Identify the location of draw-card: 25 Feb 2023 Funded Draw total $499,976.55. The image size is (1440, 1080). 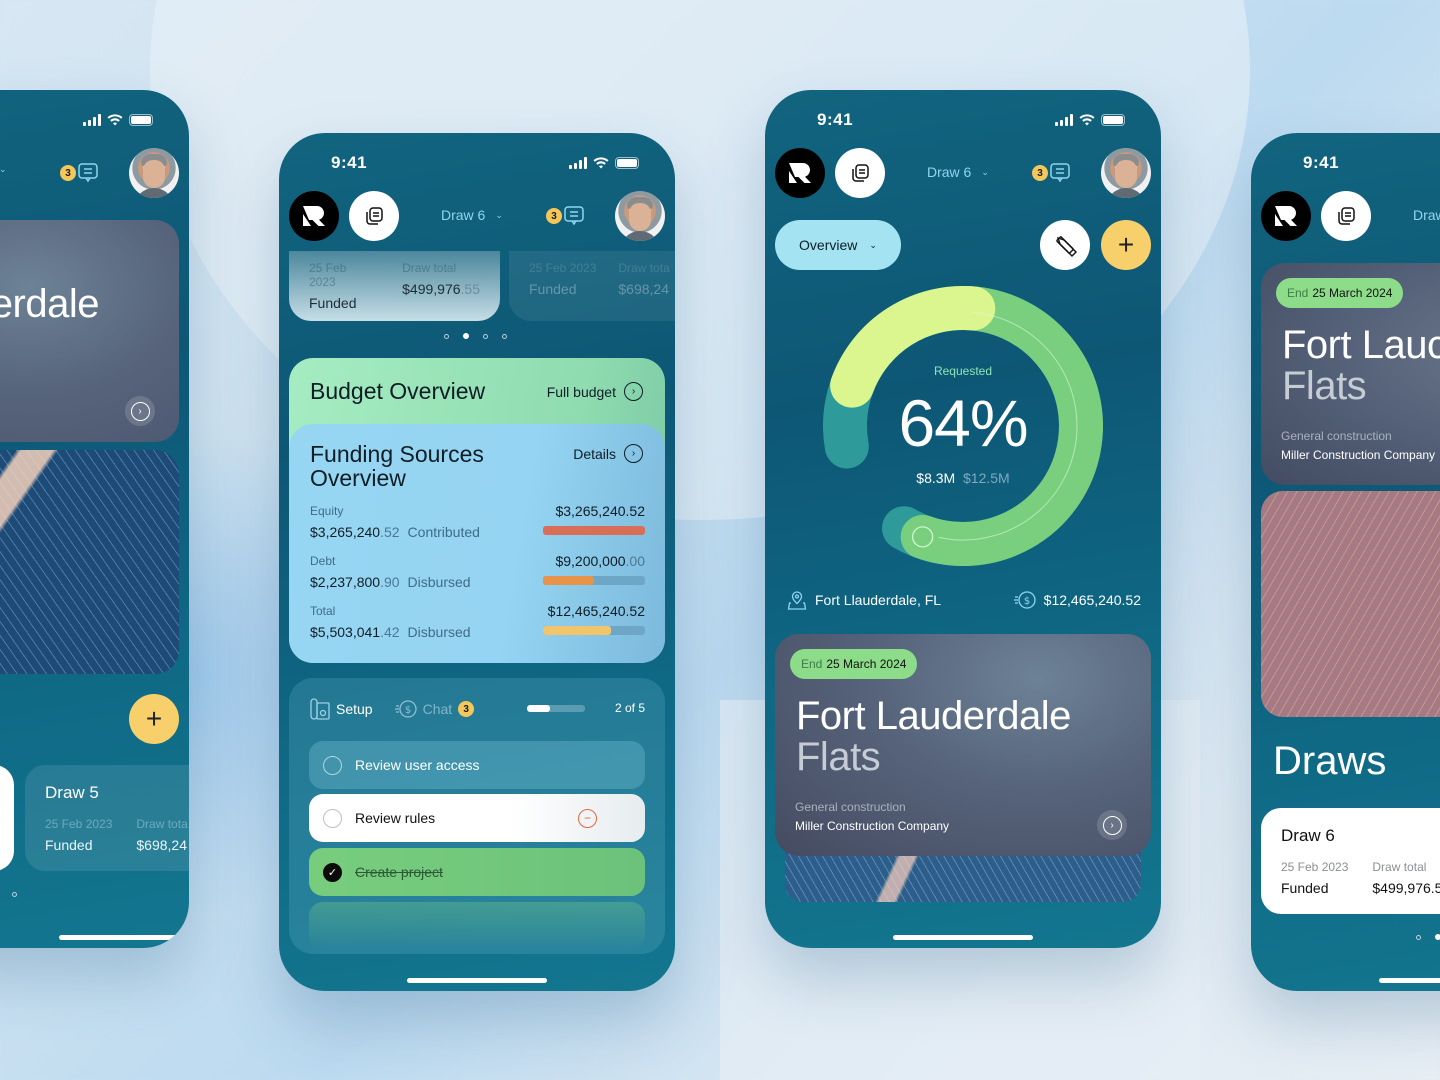
(394, 286).